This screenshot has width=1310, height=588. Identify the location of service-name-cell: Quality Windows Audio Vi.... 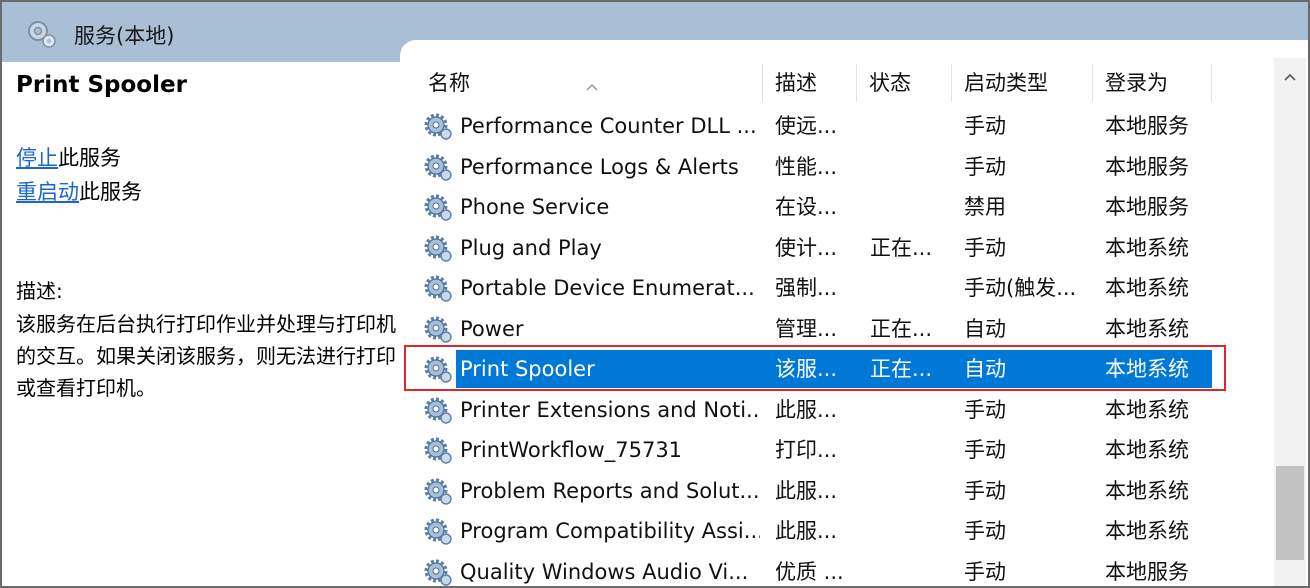
(604, 572).